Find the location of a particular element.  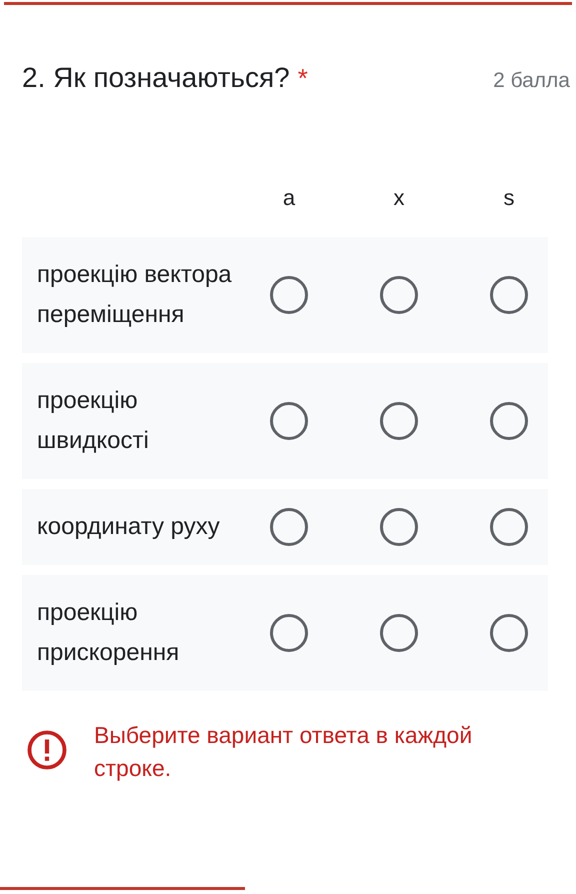

column-header: x is located at coordinates (399, 198).